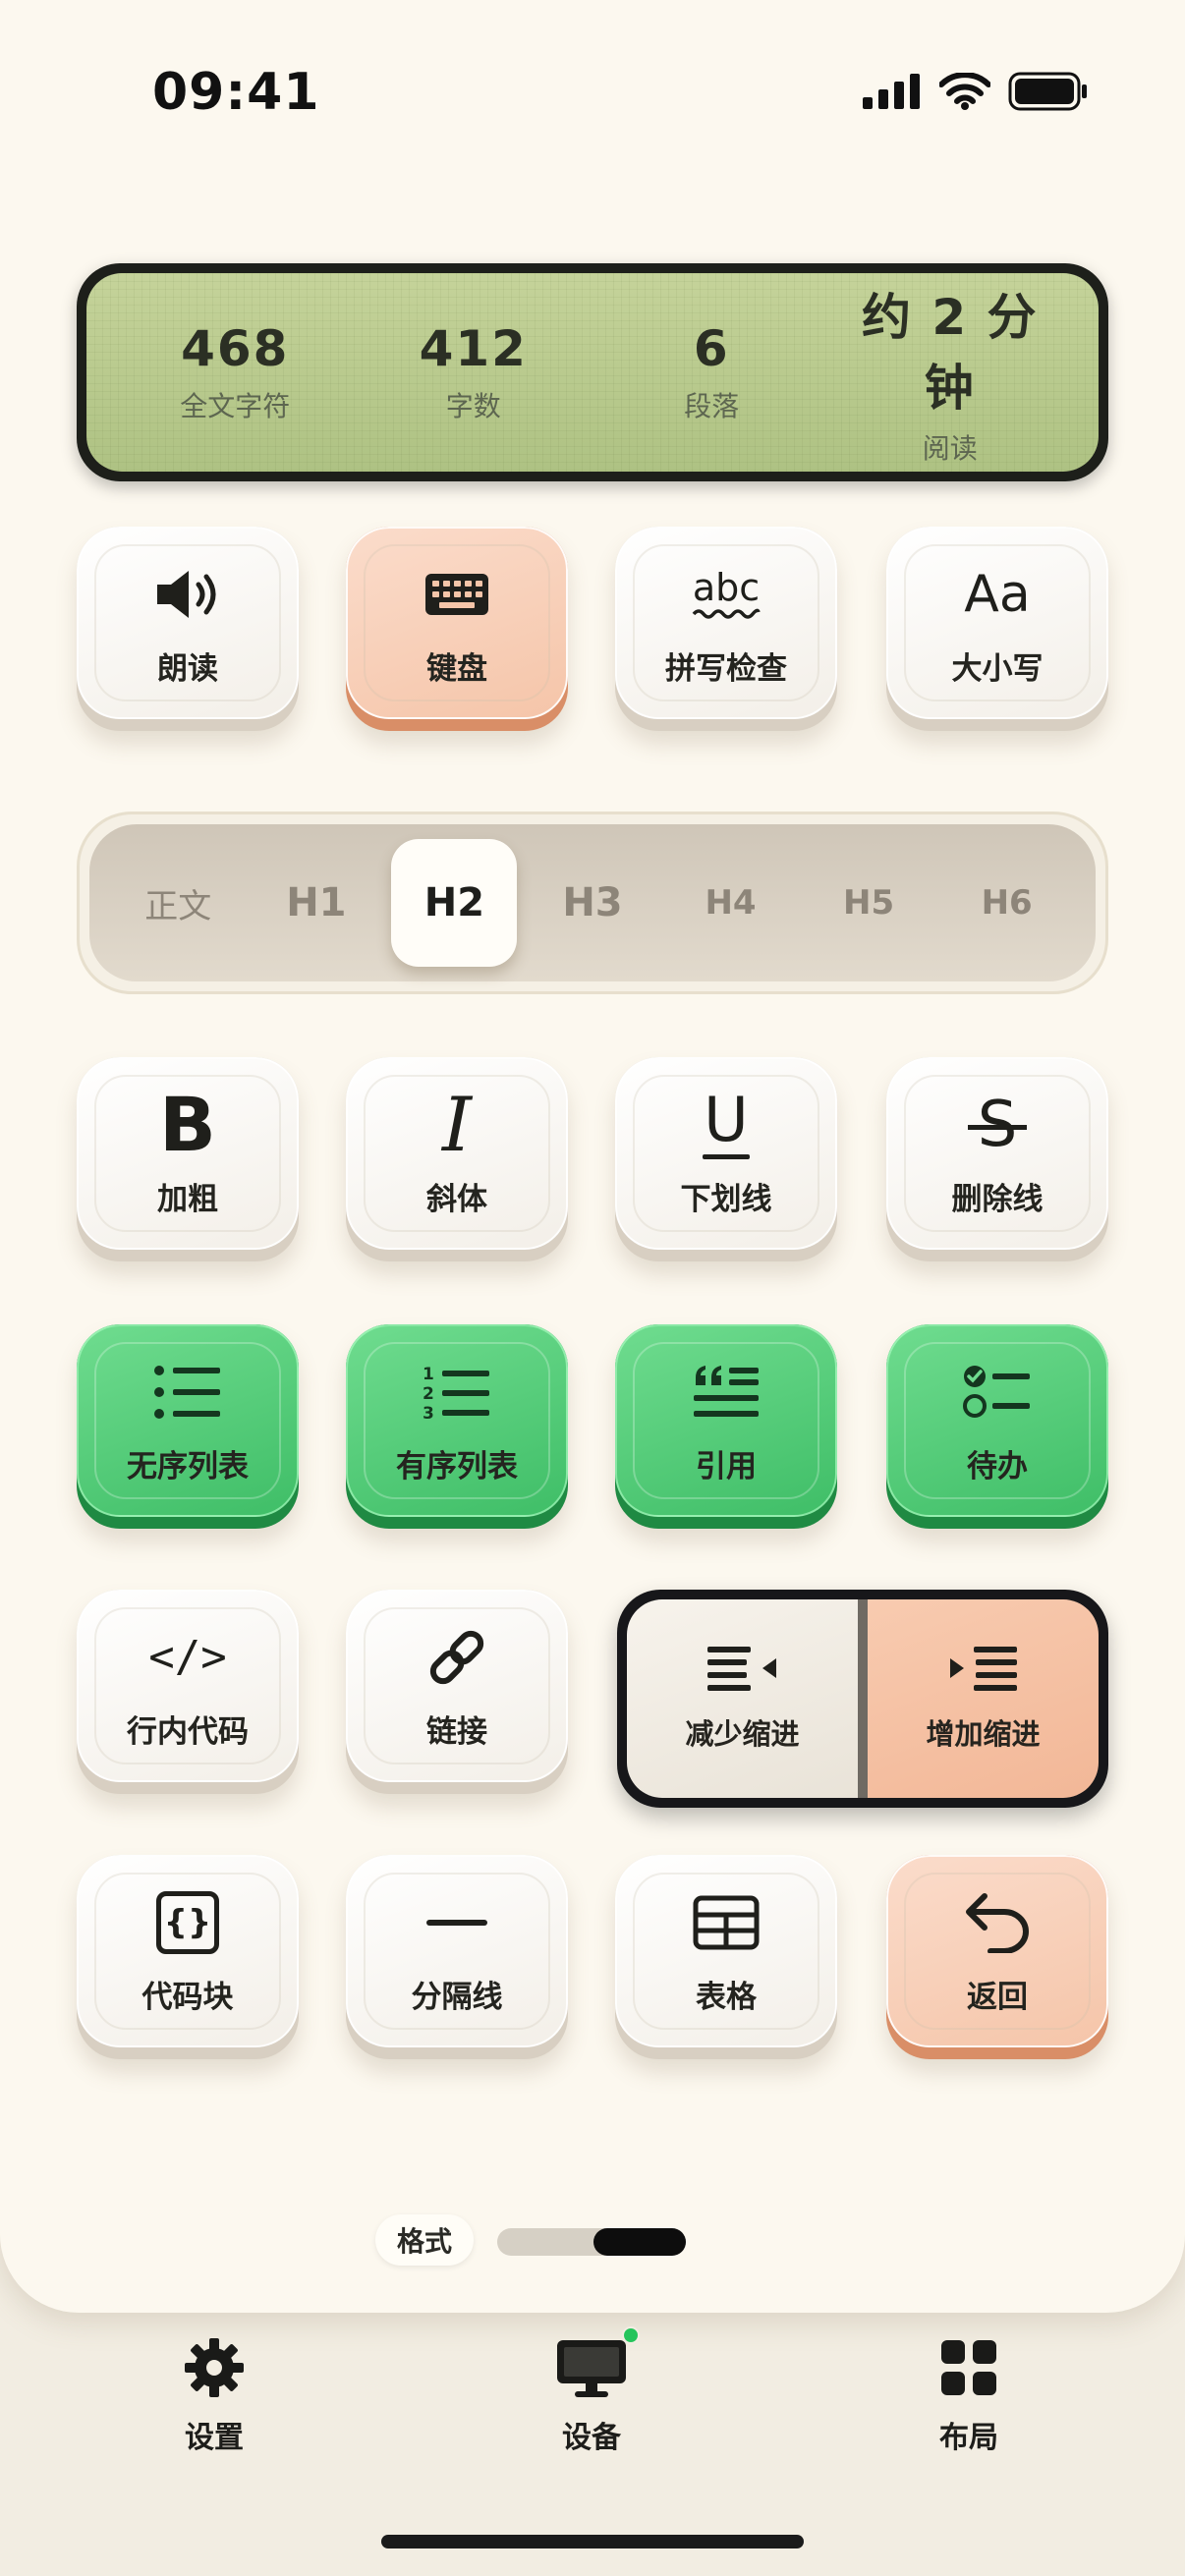 The image size is (1185, 2576). Describe the element at coordinates (592, 2438) in the screenshot. I see `nav-label: 设备` at that location.